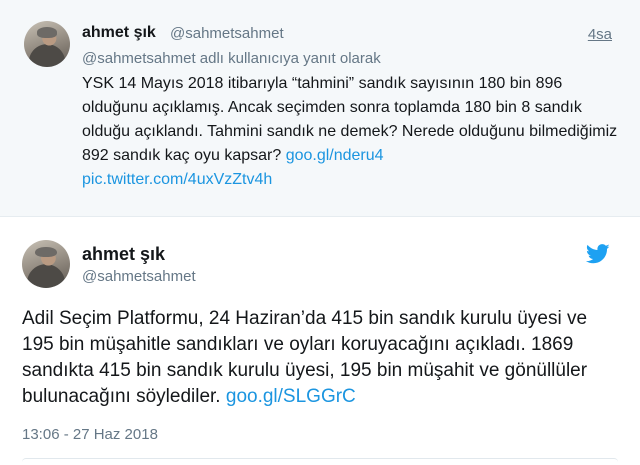 The height and width of the screenshot is (465, 640). I want to click on tweet-timestamp: 13:06 - 27 Haz 2018, so click(90, 434).